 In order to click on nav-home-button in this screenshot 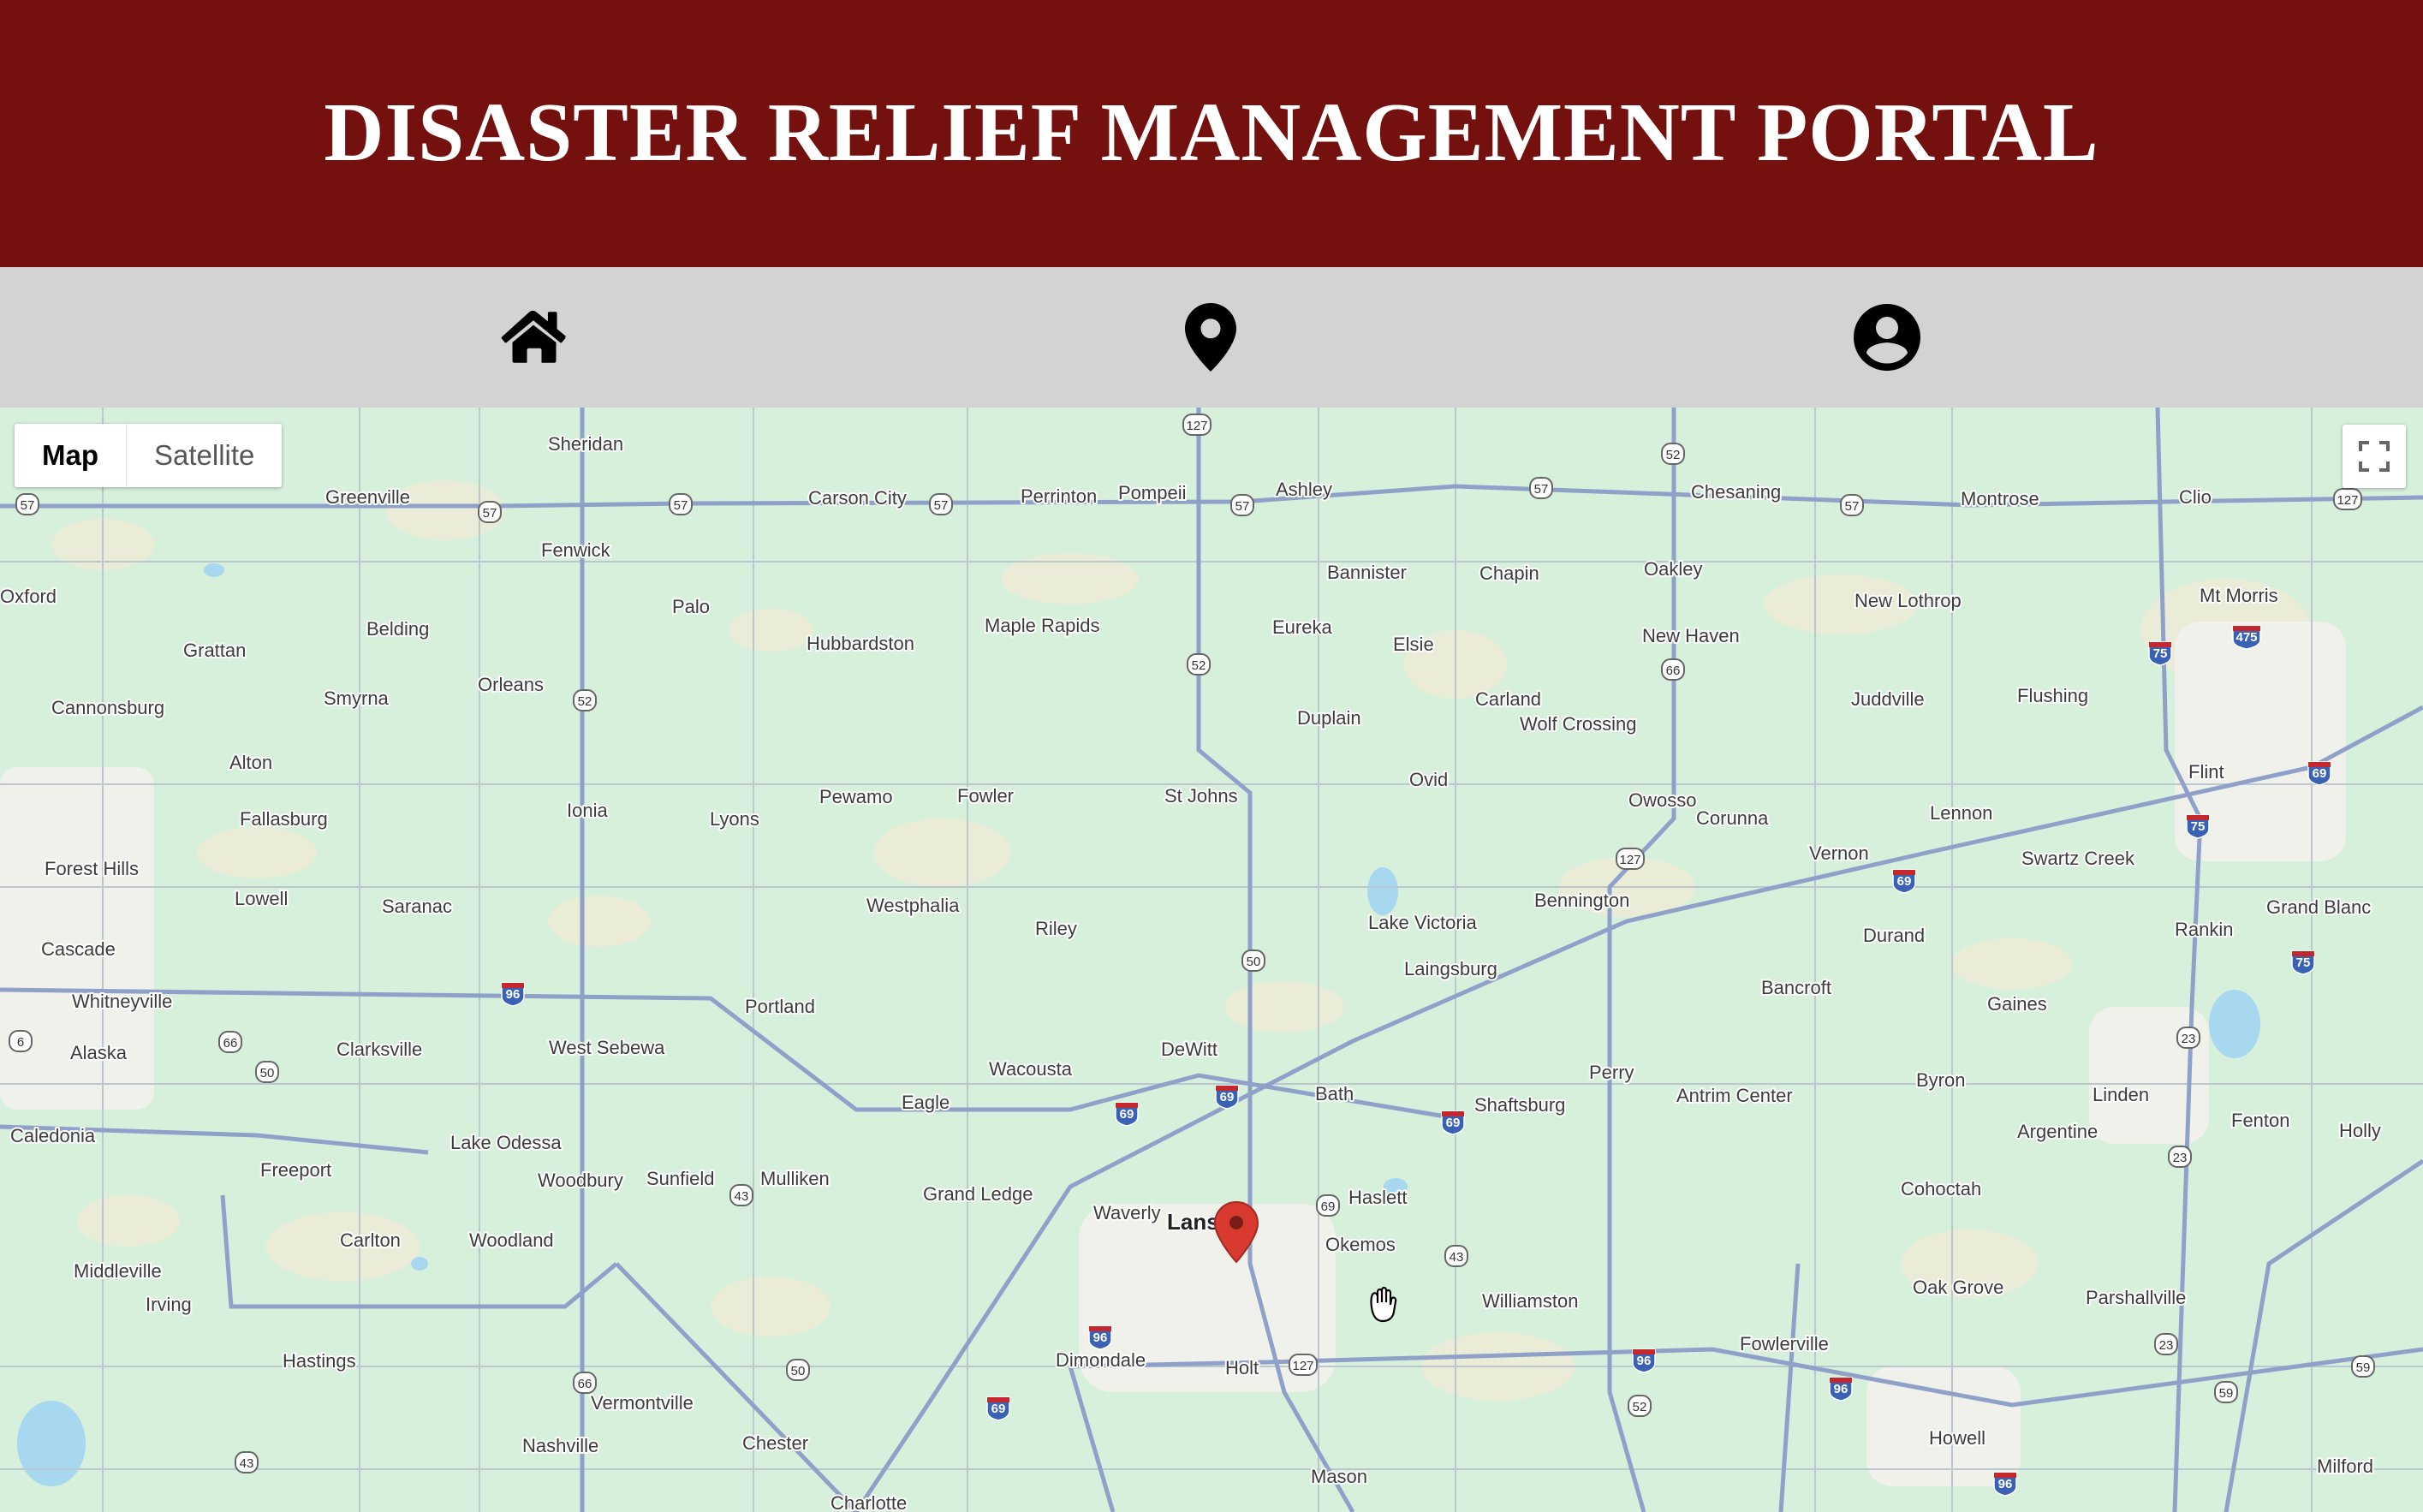, I will do `click(534, 337)`.